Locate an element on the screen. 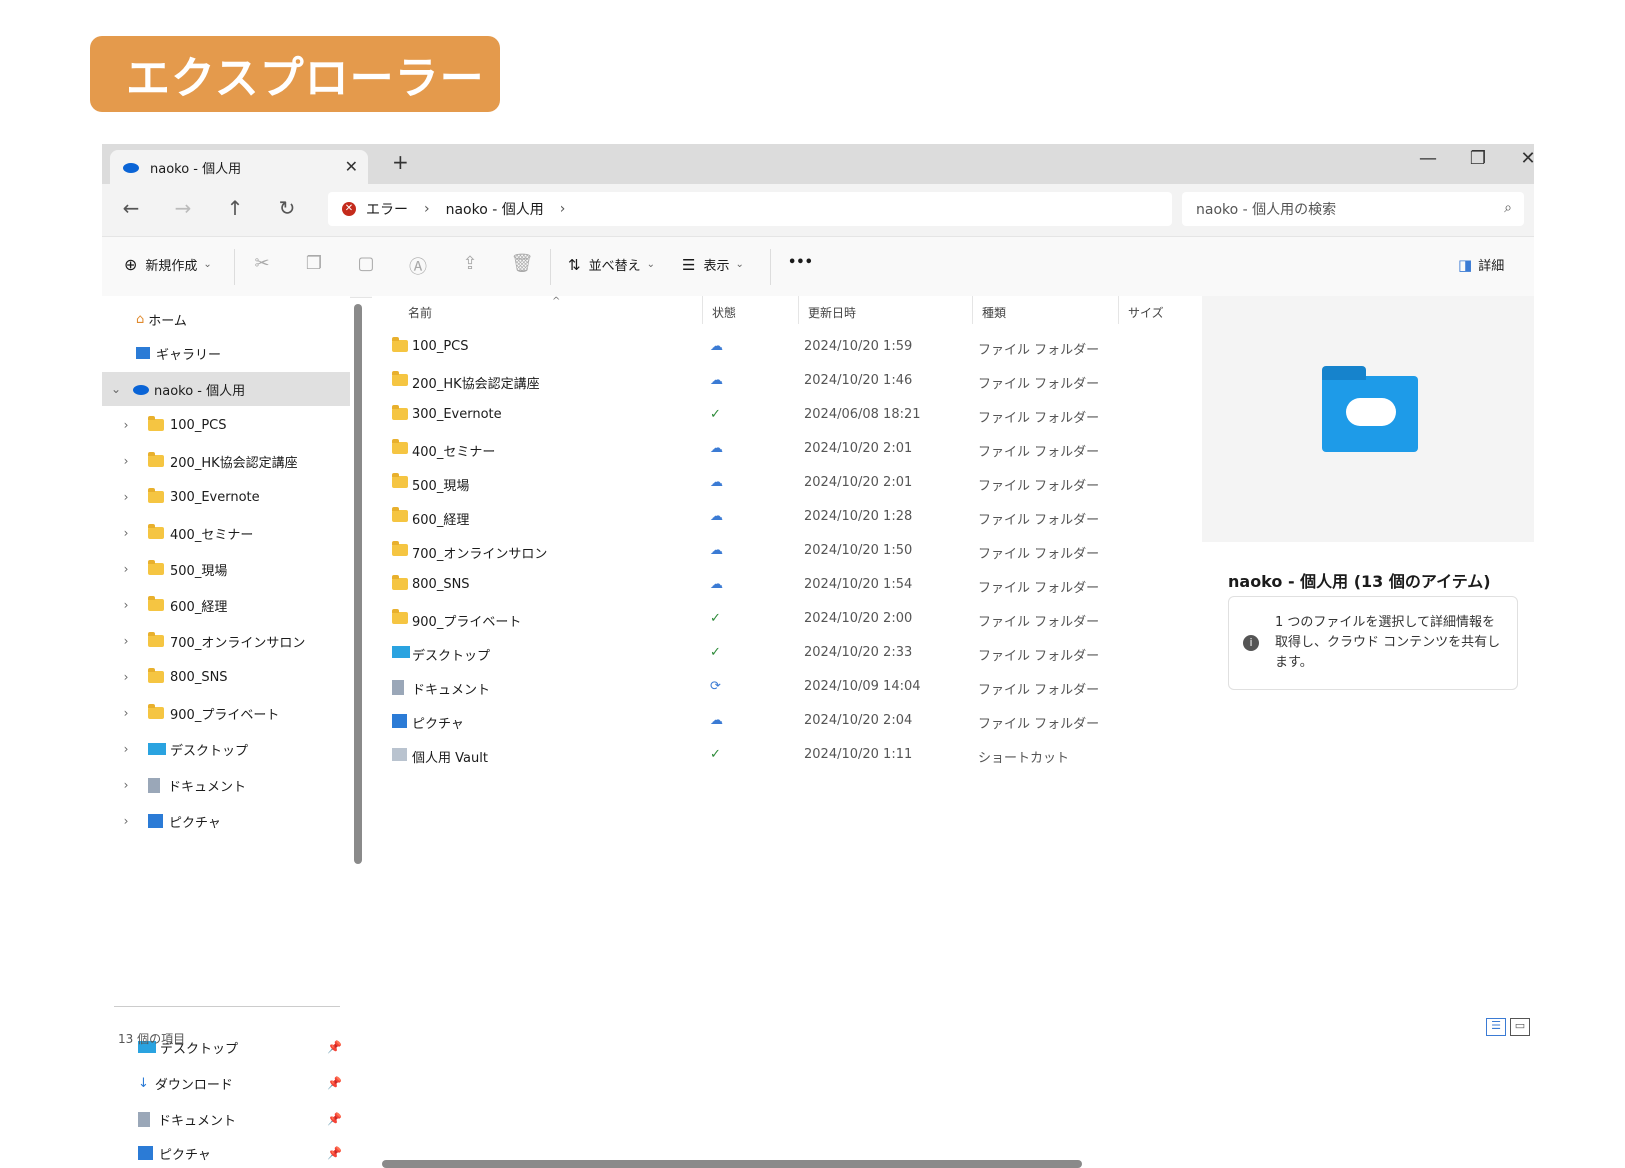  pinned-downloads: ↓ ダウンロード 📌 is located at coordinates (226, 1083).